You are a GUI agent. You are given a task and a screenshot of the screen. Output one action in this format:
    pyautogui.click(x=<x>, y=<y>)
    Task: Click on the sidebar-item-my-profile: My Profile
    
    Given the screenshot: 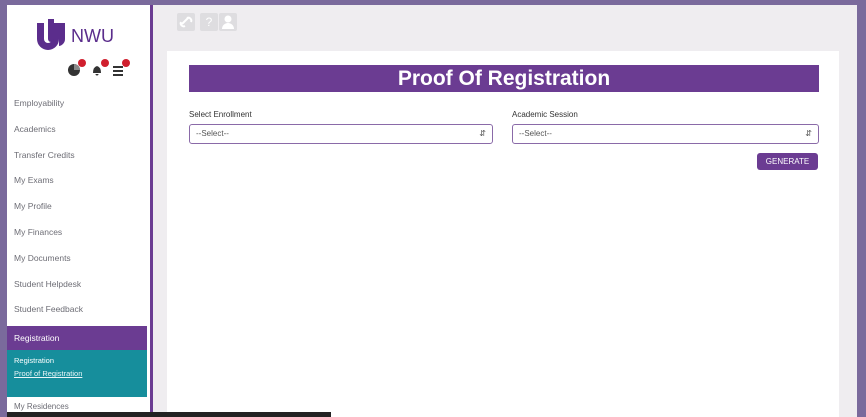 What is the action you would take?
    pyautogui.click(x=77, y=207)
    